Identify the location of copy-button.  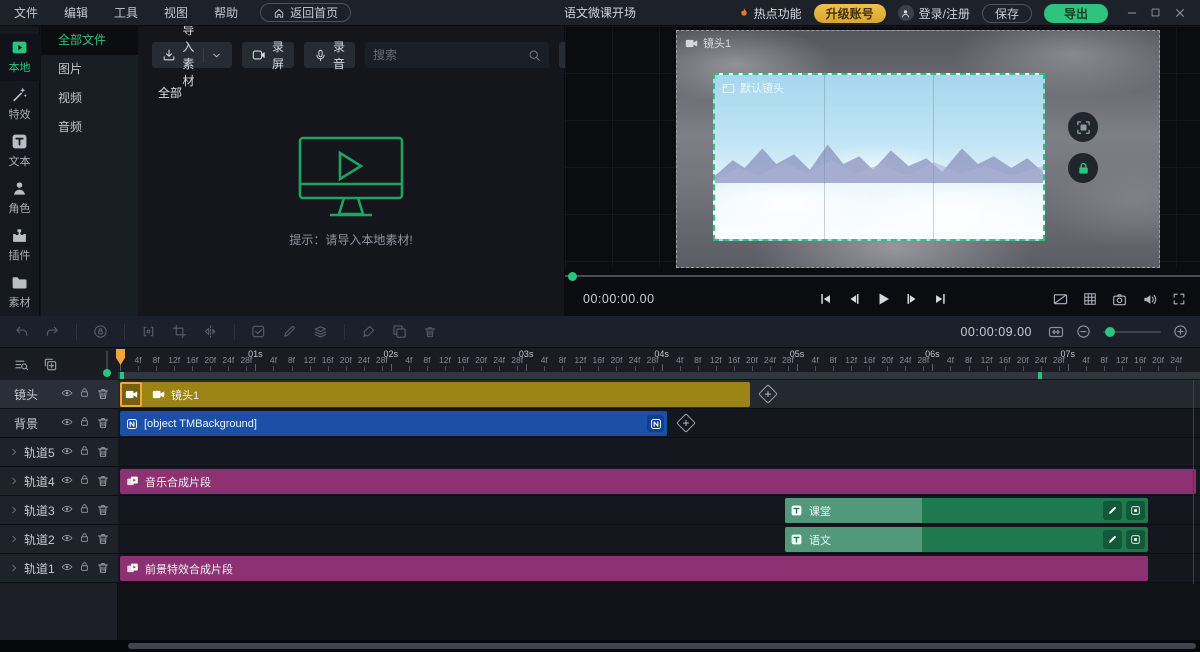
(399, 331).